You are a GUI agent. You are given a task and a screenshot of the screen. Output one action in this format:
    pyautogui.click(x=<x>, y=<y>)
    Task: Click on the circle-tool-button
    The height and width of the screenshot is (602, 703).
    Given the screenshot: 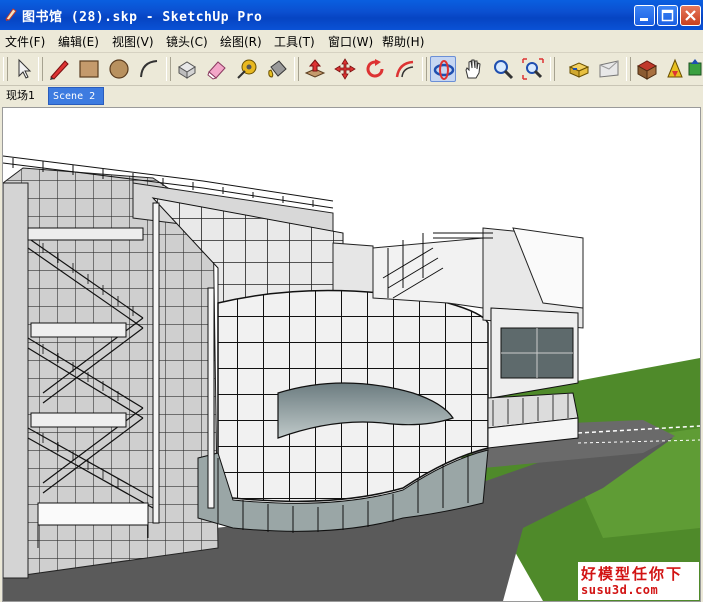 What is the action you would take?
    pyautogui.click(x=119, y=69)
    